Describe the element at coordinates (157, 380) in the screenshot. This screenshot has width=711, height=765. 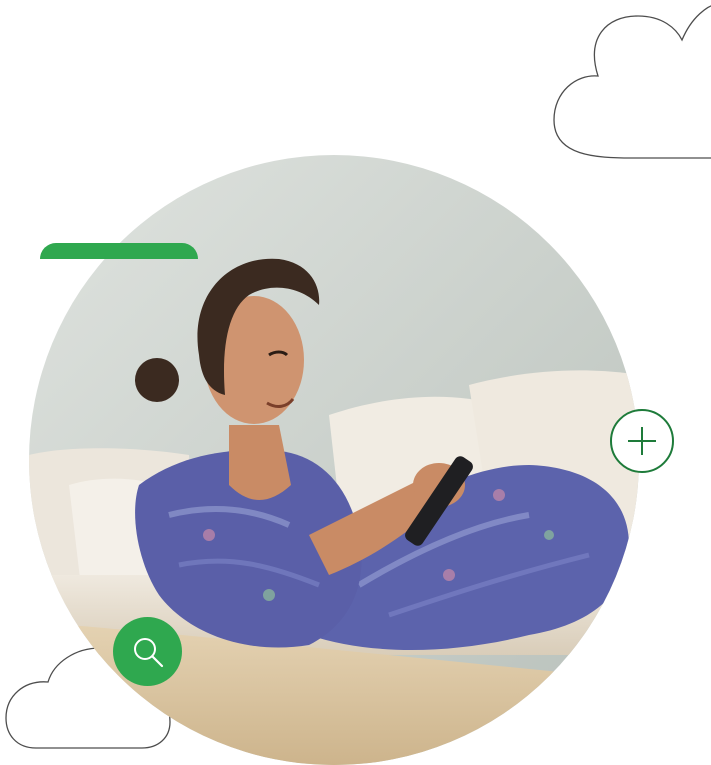
I see `hair-bun` at that location.